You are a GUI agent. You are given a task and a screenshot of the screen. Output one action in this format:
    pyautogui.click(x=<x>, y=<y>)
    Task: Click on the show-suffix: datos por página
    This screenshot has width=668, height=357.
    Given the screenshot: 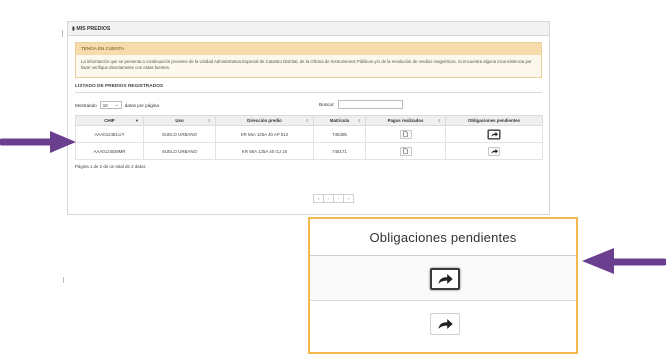 What is the action you would take?
    pyautogui.click(x=141, y=105)
    